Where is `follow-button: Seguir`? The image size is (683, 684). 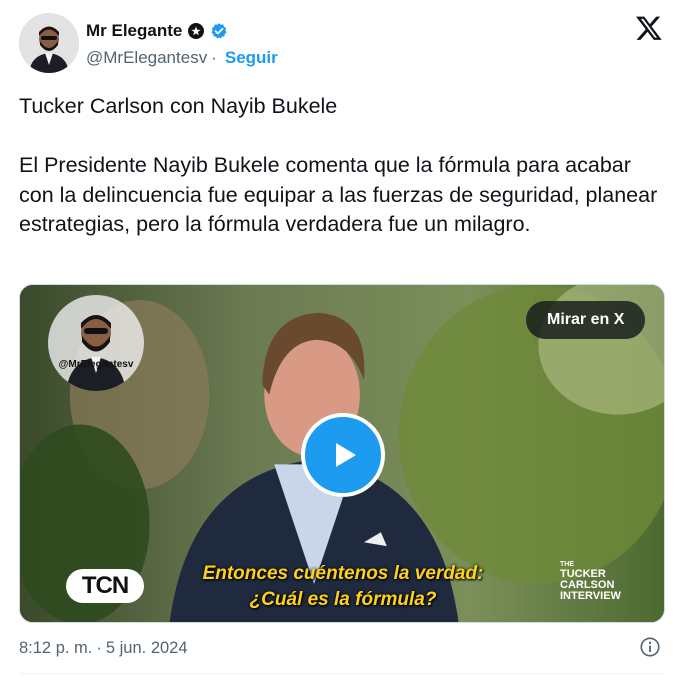 follow-button: Seguir is located at coordinates (251, 58).